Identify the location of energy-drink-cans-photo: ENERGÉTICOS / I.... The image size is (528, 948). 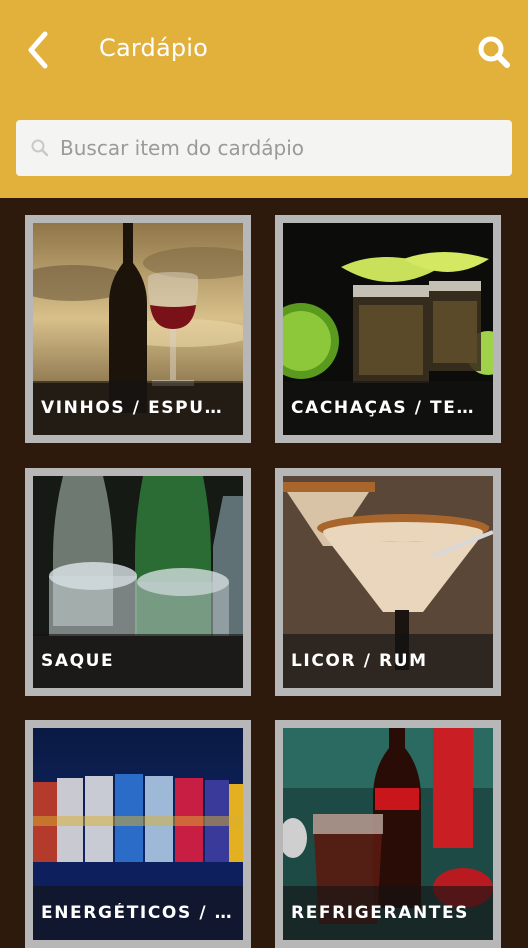
(138, 834).